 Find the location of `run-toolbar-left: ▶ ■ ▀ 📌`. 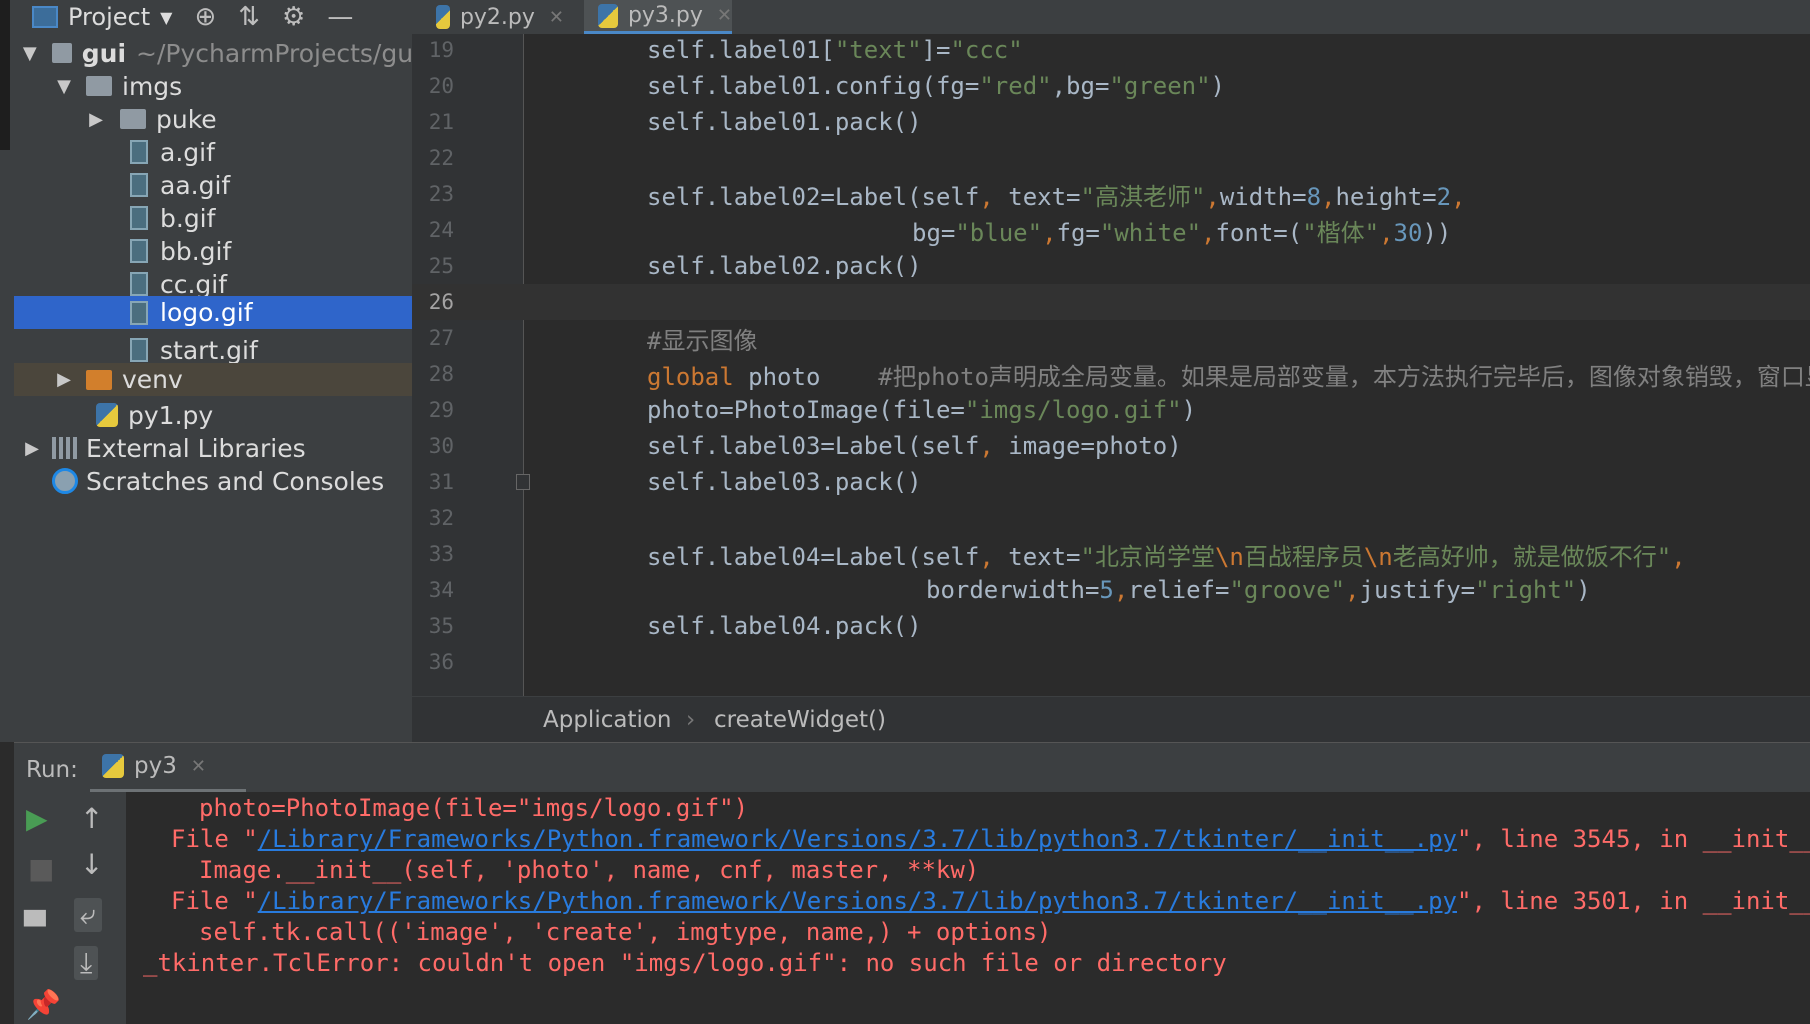

run-toolbar-left: ▶ ■ ▀ 📌 is located at coordinates (38, 908).